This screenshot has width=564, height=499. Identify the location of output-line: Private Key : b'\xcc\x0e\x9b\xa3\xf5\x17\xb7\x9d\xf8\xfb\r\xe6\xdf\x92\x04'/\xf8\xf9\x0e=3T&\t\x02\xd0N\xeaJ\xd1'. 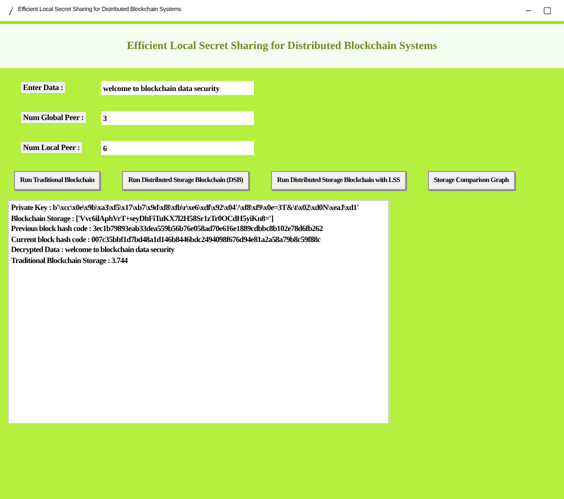
(185, 208).